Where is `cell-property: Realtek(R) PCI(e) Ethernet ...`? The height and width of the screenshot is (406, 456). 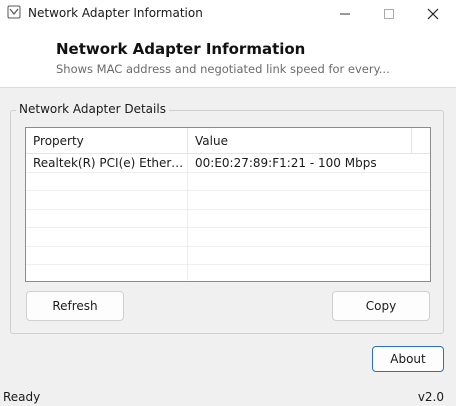 cell-property: Realtek(R) PCI(e) Ethernet ... is located at coordinates (107, 163).